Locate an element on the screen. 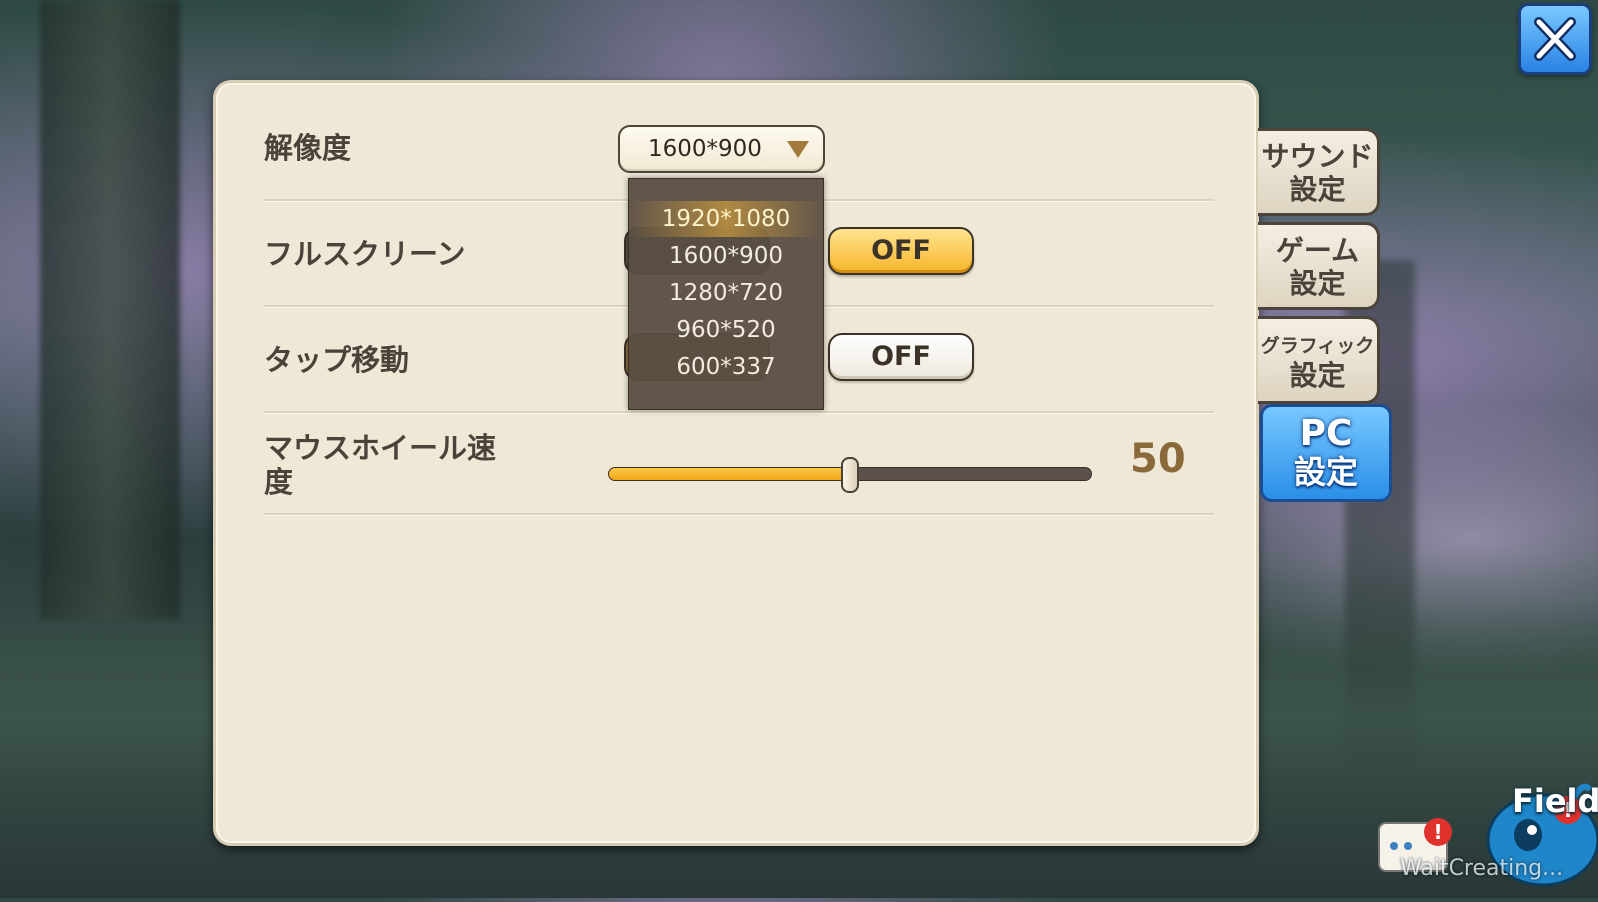  triangle-down-icon is located at coordinates (798, 149).